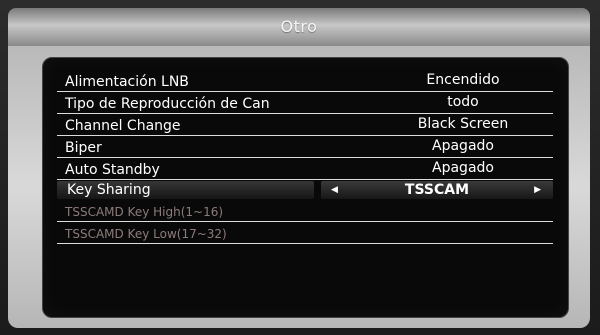 The width and height of the screenshot is (600, 335). I want to click on setting-label: Key Sharing, so click(109, 190).